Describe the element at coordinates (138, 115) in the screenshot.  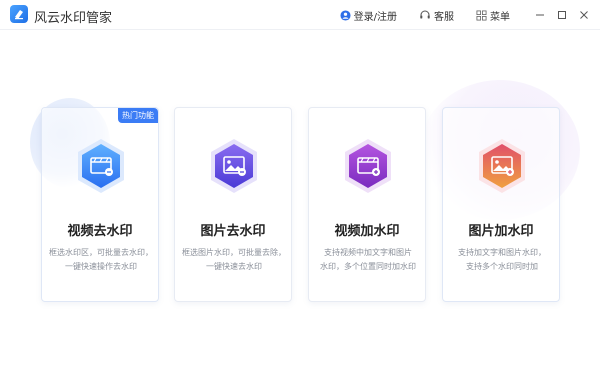
I see `hot-feature-badge: 热门功能` at that location.